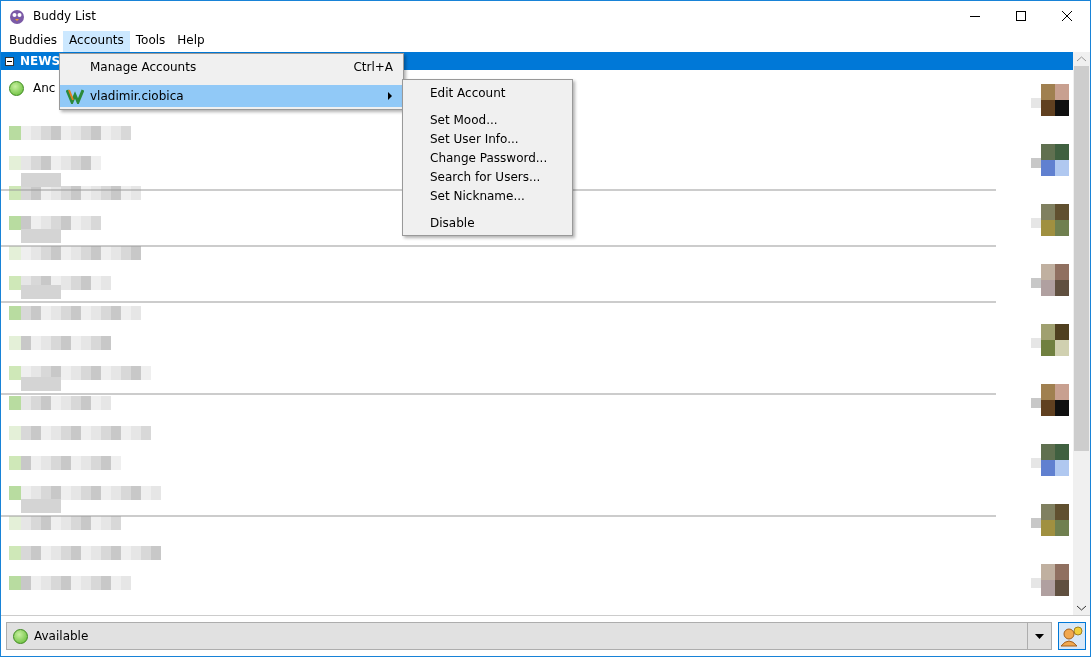 The image size is (1091, 657). I want to click on menu-item: Tools, so click(150, 41).